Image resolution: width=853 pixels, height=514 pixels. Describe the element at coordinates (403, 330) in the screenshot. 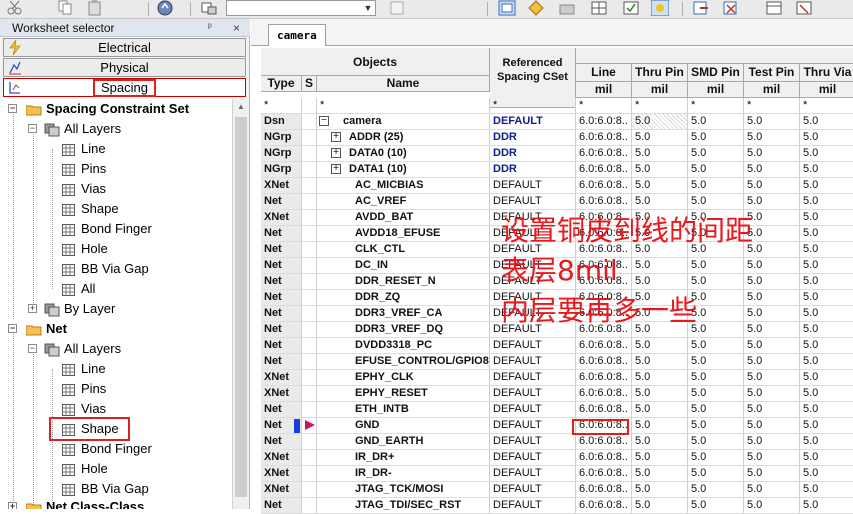

I see `name-cell: DDR3_VREF_DQ` at that location.